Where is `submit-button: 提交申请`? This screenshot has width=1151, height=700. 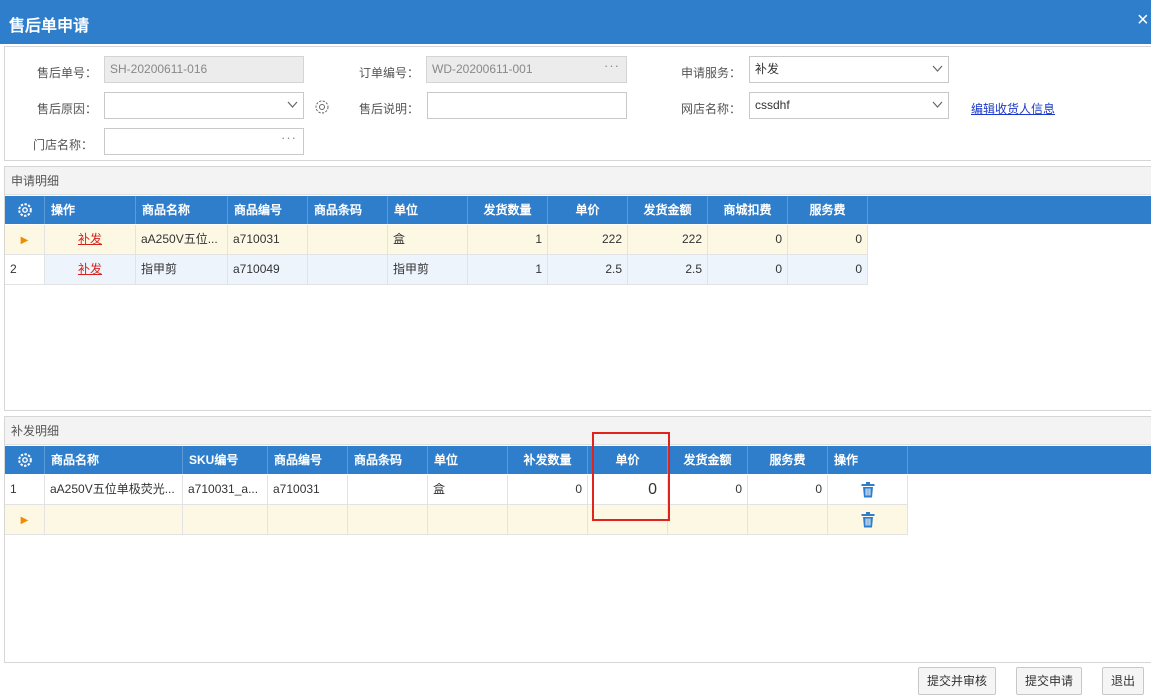 submit-button: 提交申请 is located at coordinates (1049, 681).